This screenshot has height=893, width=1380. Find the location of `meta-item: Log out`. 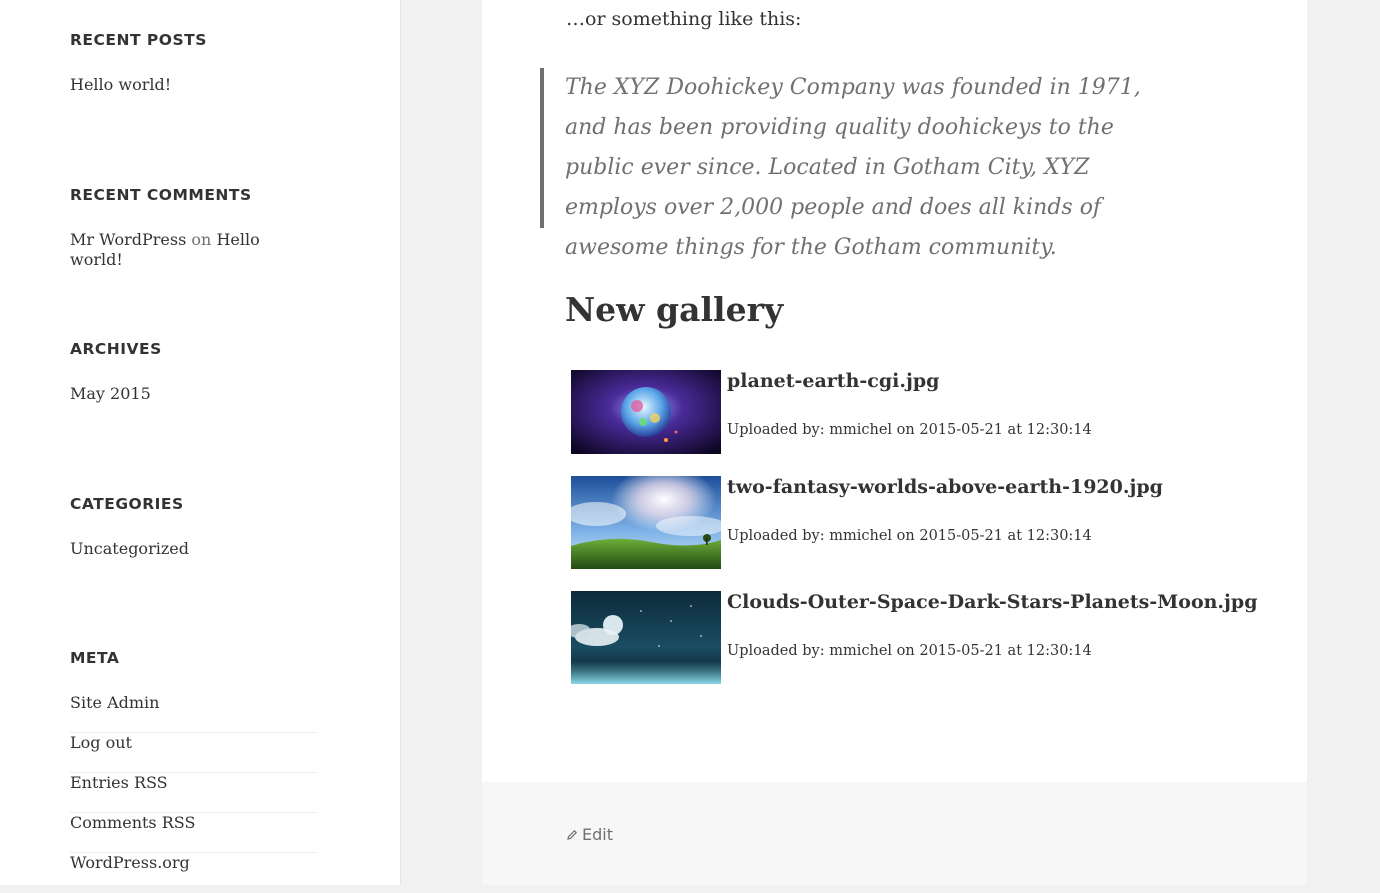

meta-item: Log out is located at coordinates (193, 753).